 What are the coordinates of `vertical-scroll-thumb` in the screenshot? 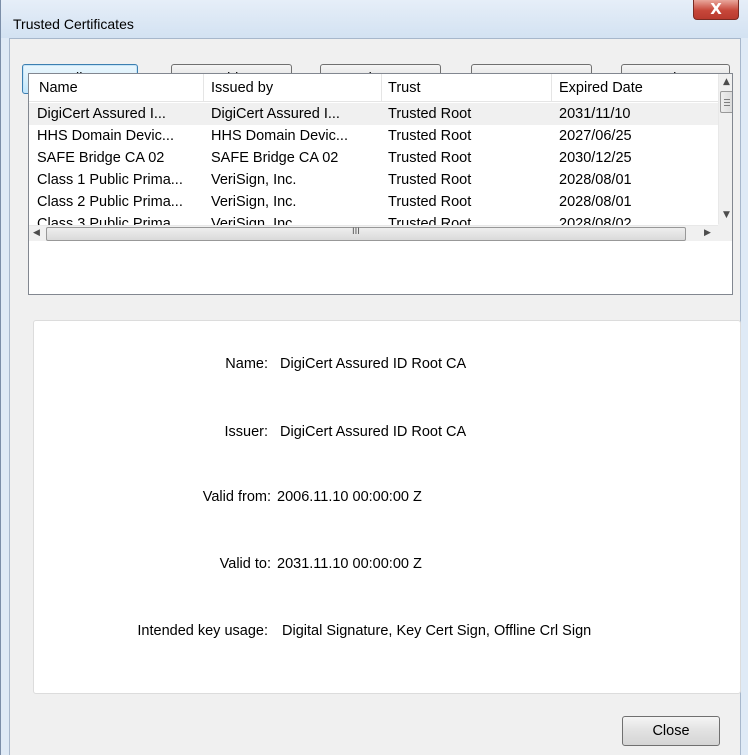 It's located at (726, 102).